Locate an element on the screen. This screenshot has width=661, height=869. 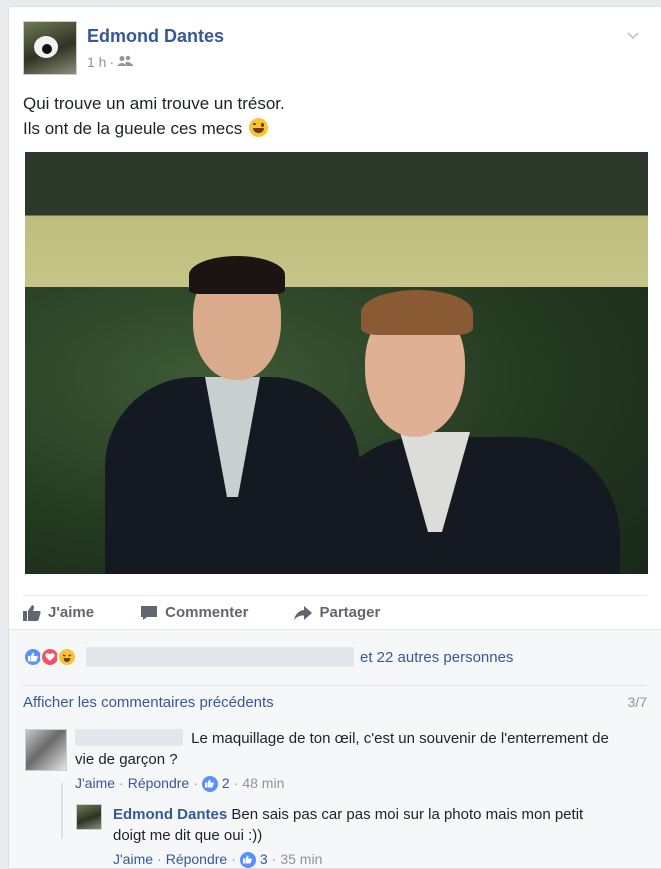
comment-icon is located at coordinates (149, 612).